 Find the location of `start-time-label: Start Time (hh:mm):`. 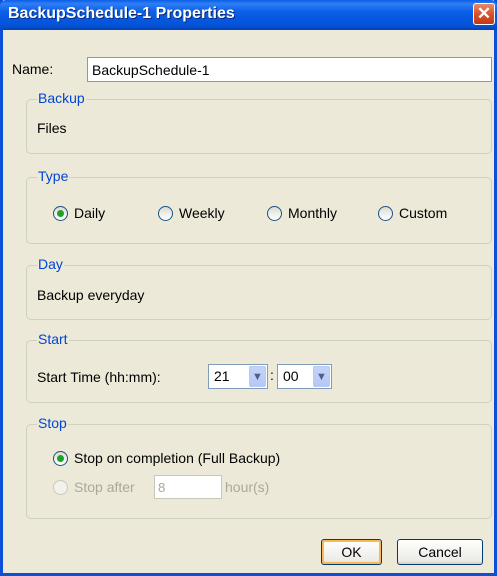

start-time-label: Start Time (hh:mm): is located at coordinates (99, 377).